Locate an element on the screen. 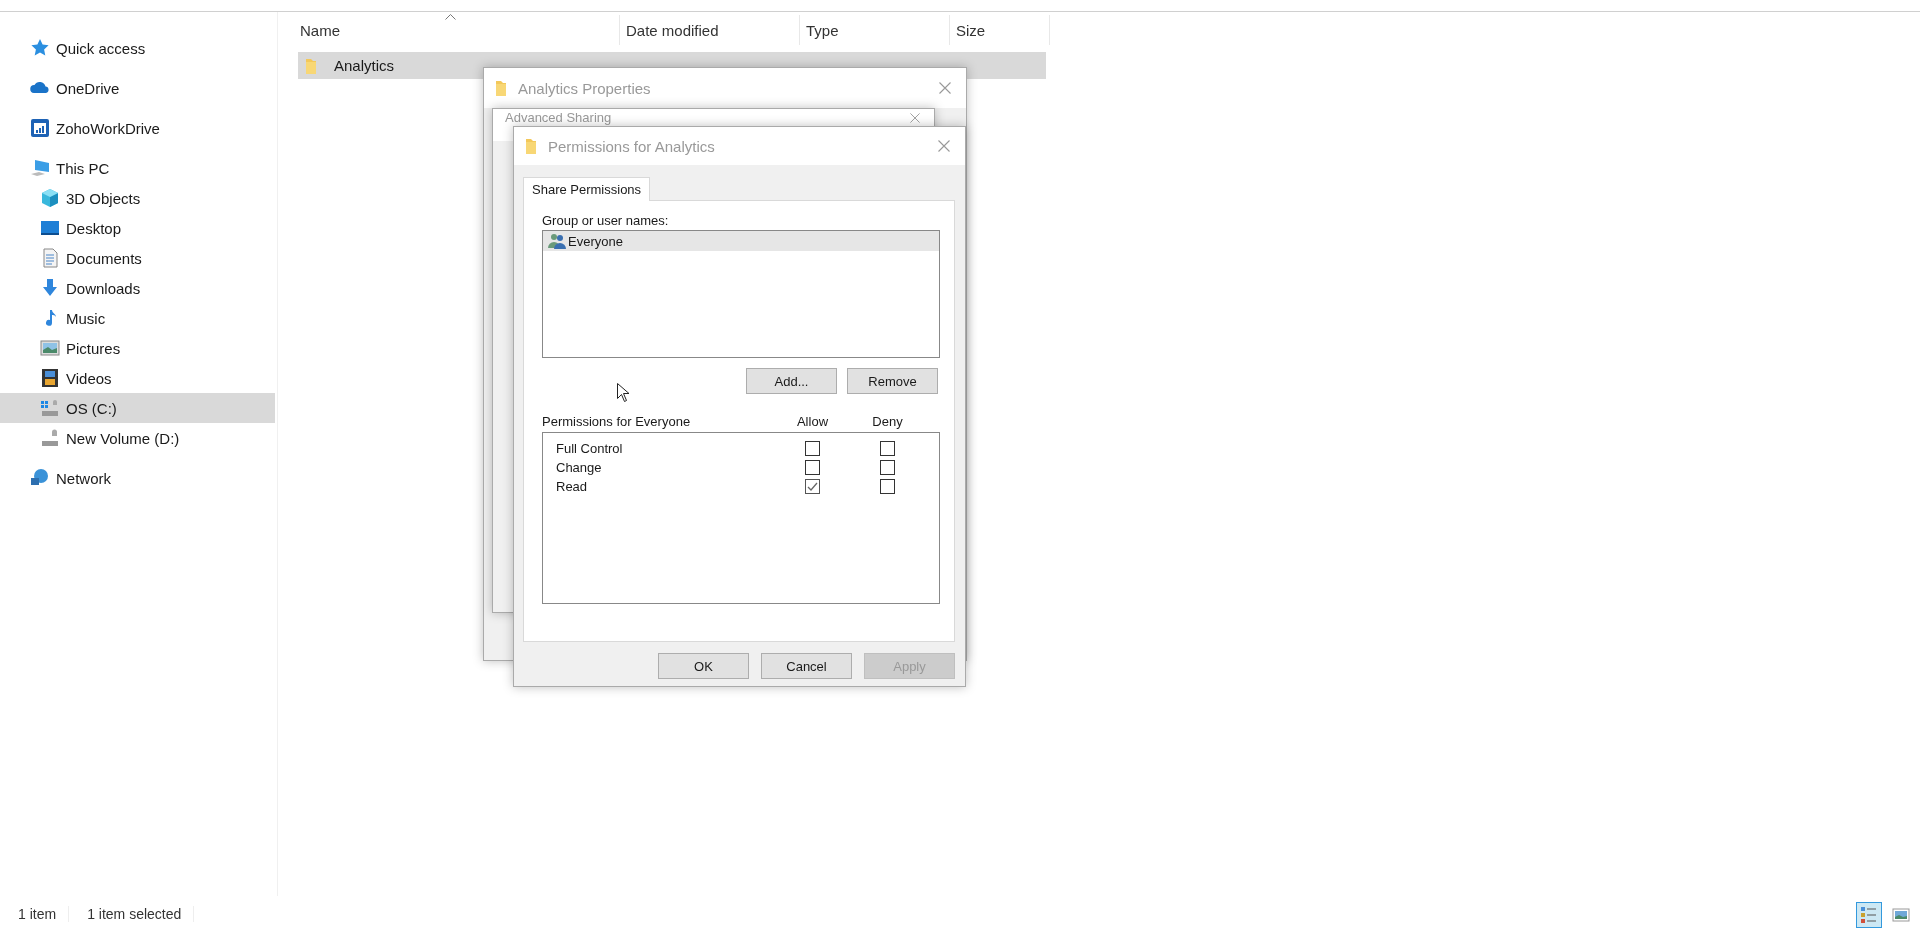 The height and width of the screenshot is (932, 1920). tab: Share Permissions is located at coordinates (587, 189).